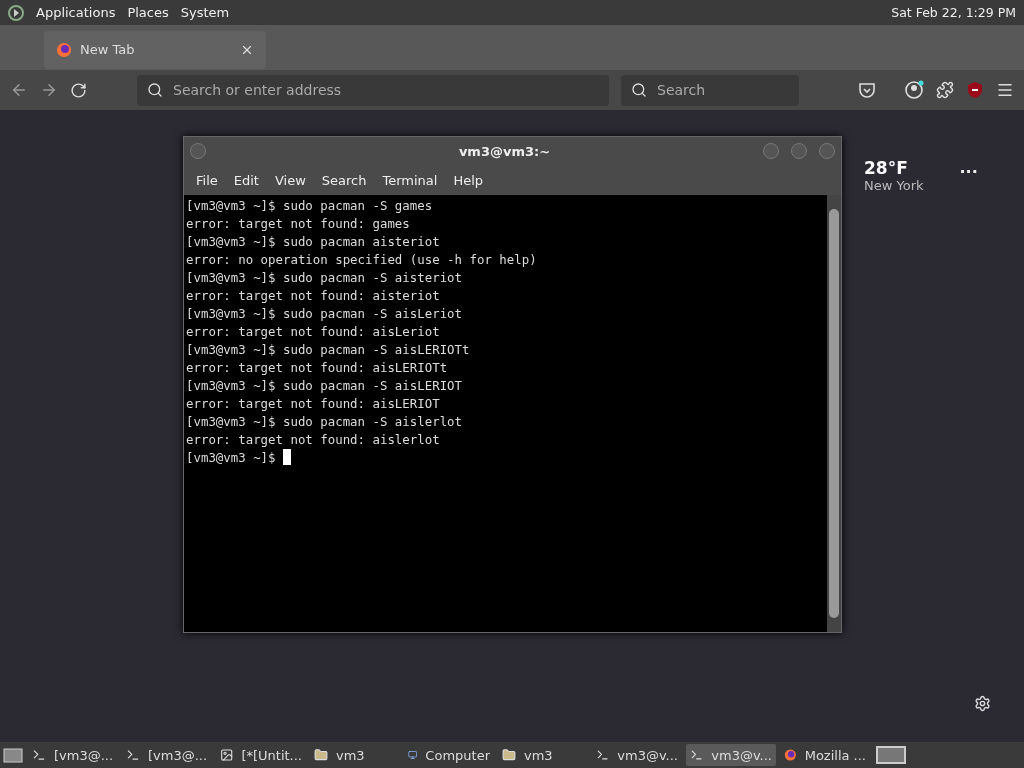  I want to click on menu-icon, so click(1005, 90).